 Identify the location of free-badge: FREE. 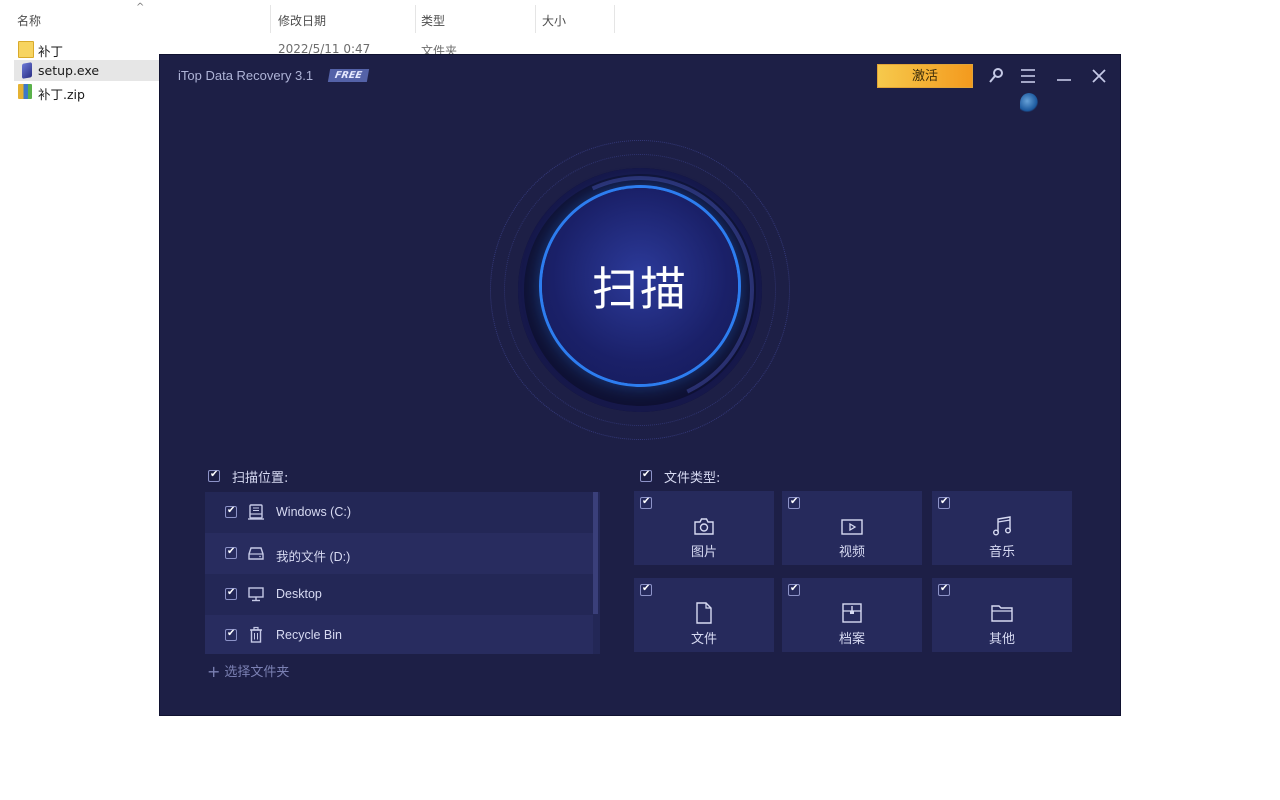
(348, 75).